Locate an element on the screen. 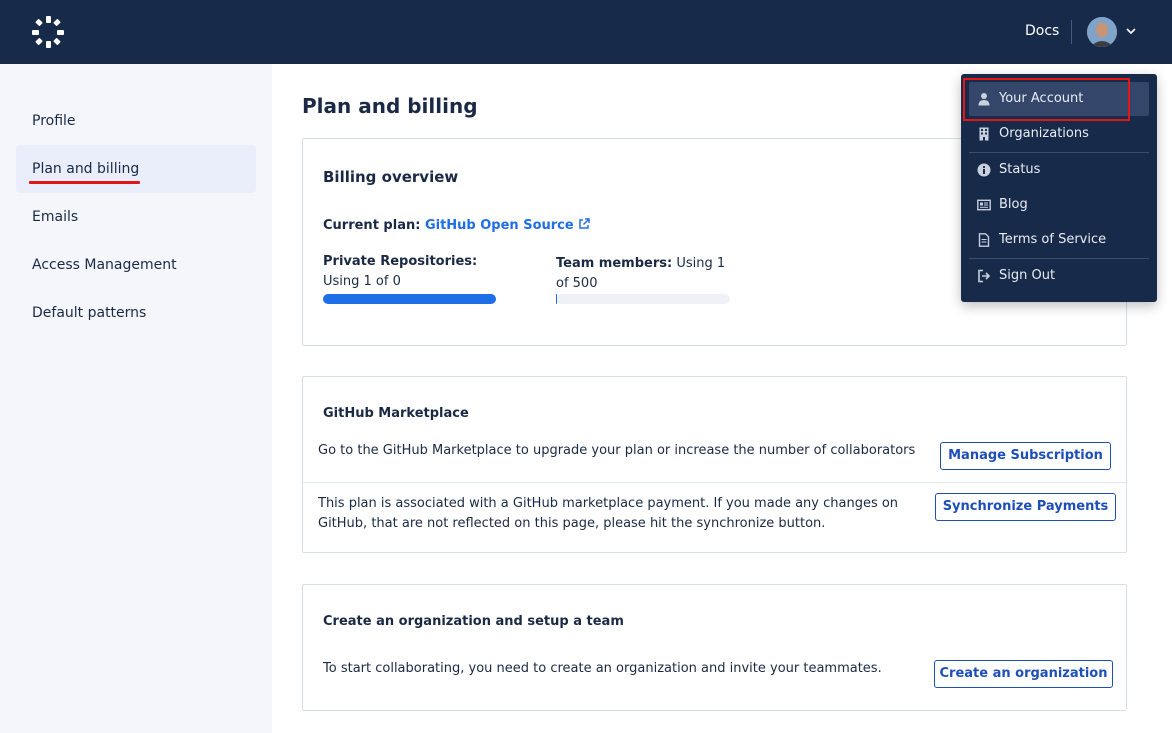  document-icon is located at coordinates (984, 240).